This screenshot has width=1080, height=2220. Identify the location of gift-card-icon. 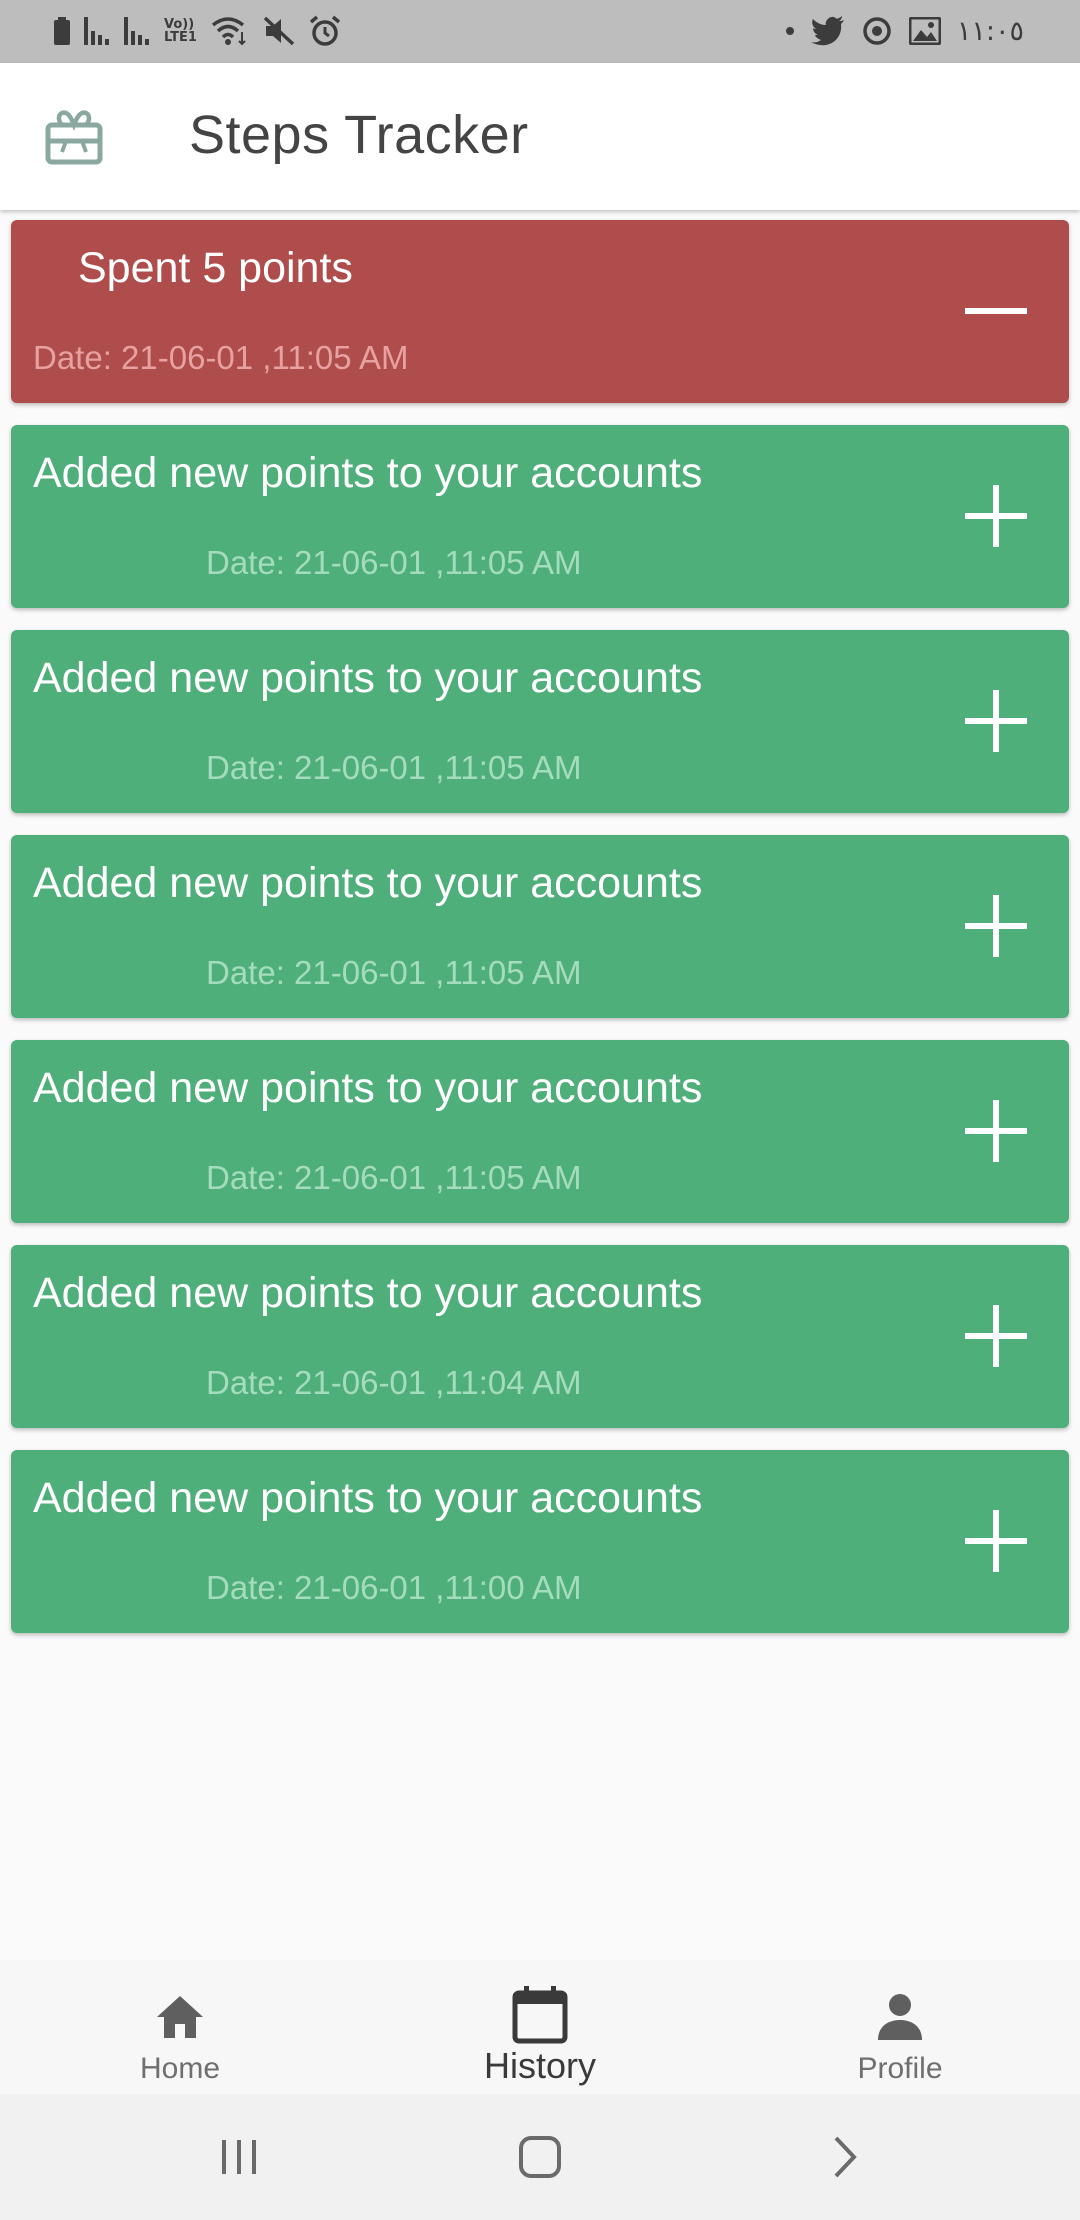
(74, 137).